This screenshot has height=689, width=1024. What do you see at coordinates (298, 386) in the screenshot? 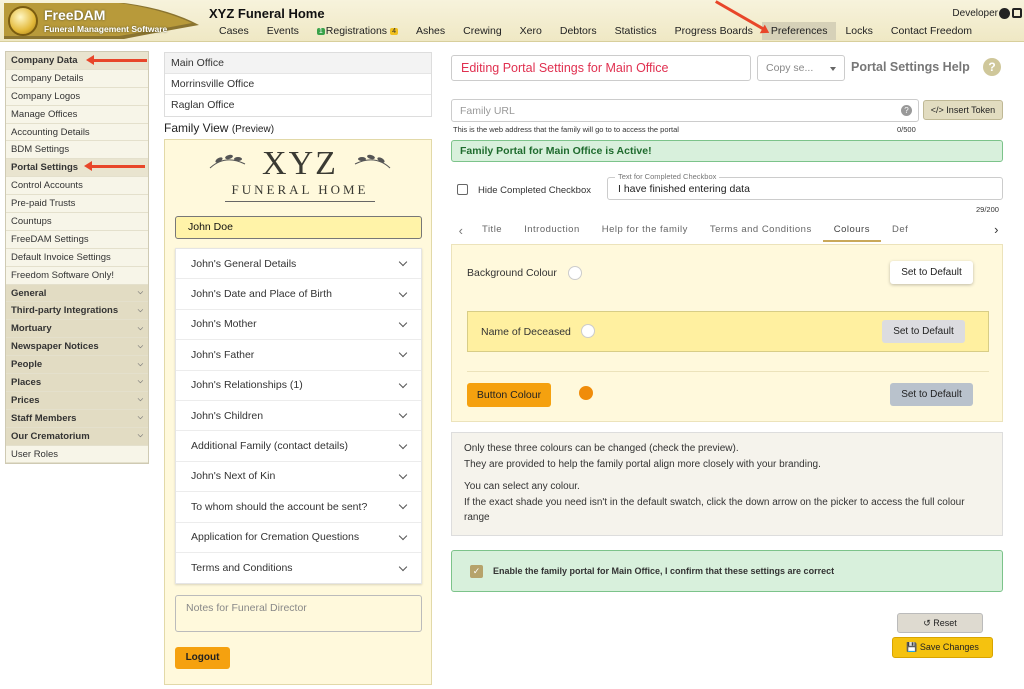
I see `preview-section: John's Relationships (1)` at bounding box center [298, 386].